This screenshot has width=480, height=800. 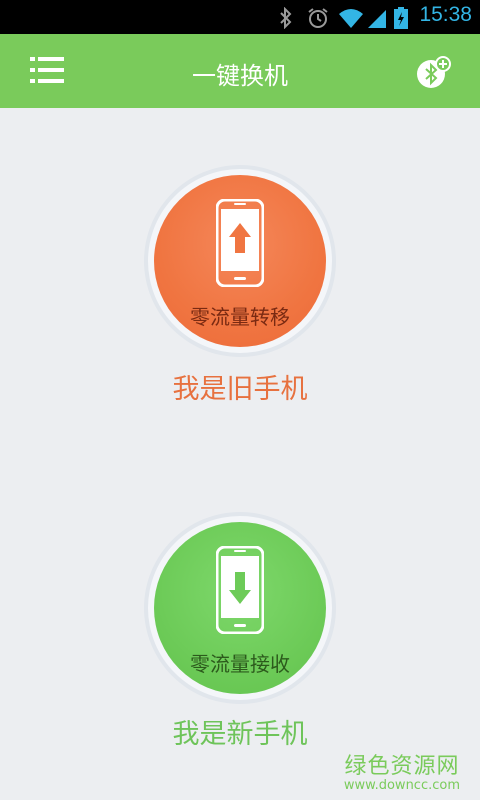 What do you see at coordinates (240, 664) in the screenshot?
I see `new-phone-button-label: 零流量接收` at bounding box center [240, 664].